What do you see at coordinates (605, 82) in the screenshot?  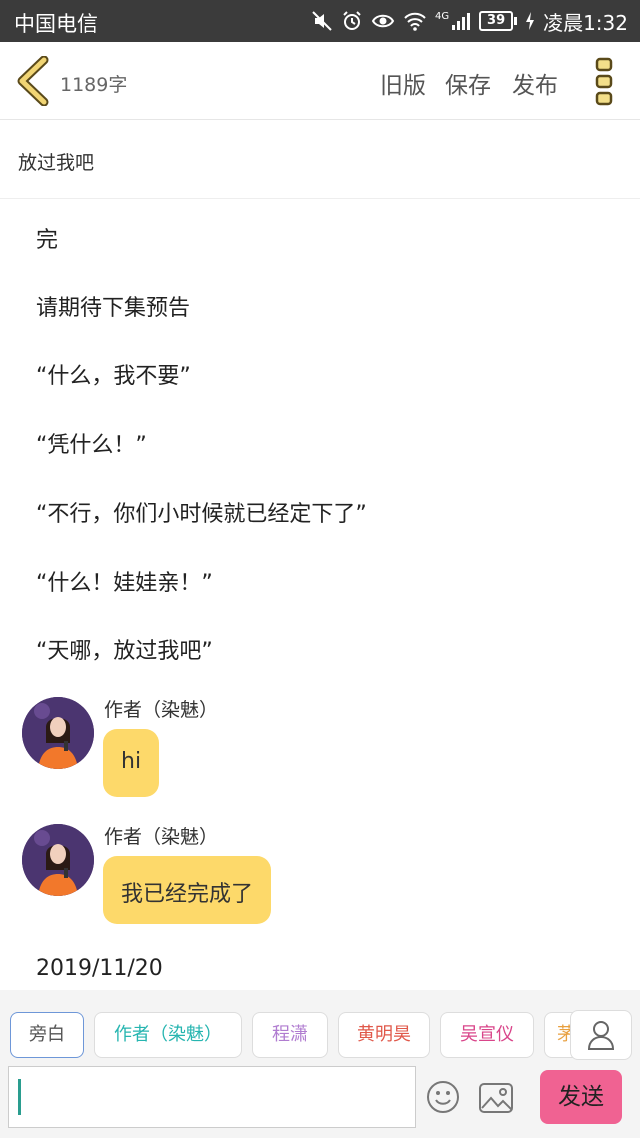 I see `more-menu-icon` at bounding box center [605, 82].